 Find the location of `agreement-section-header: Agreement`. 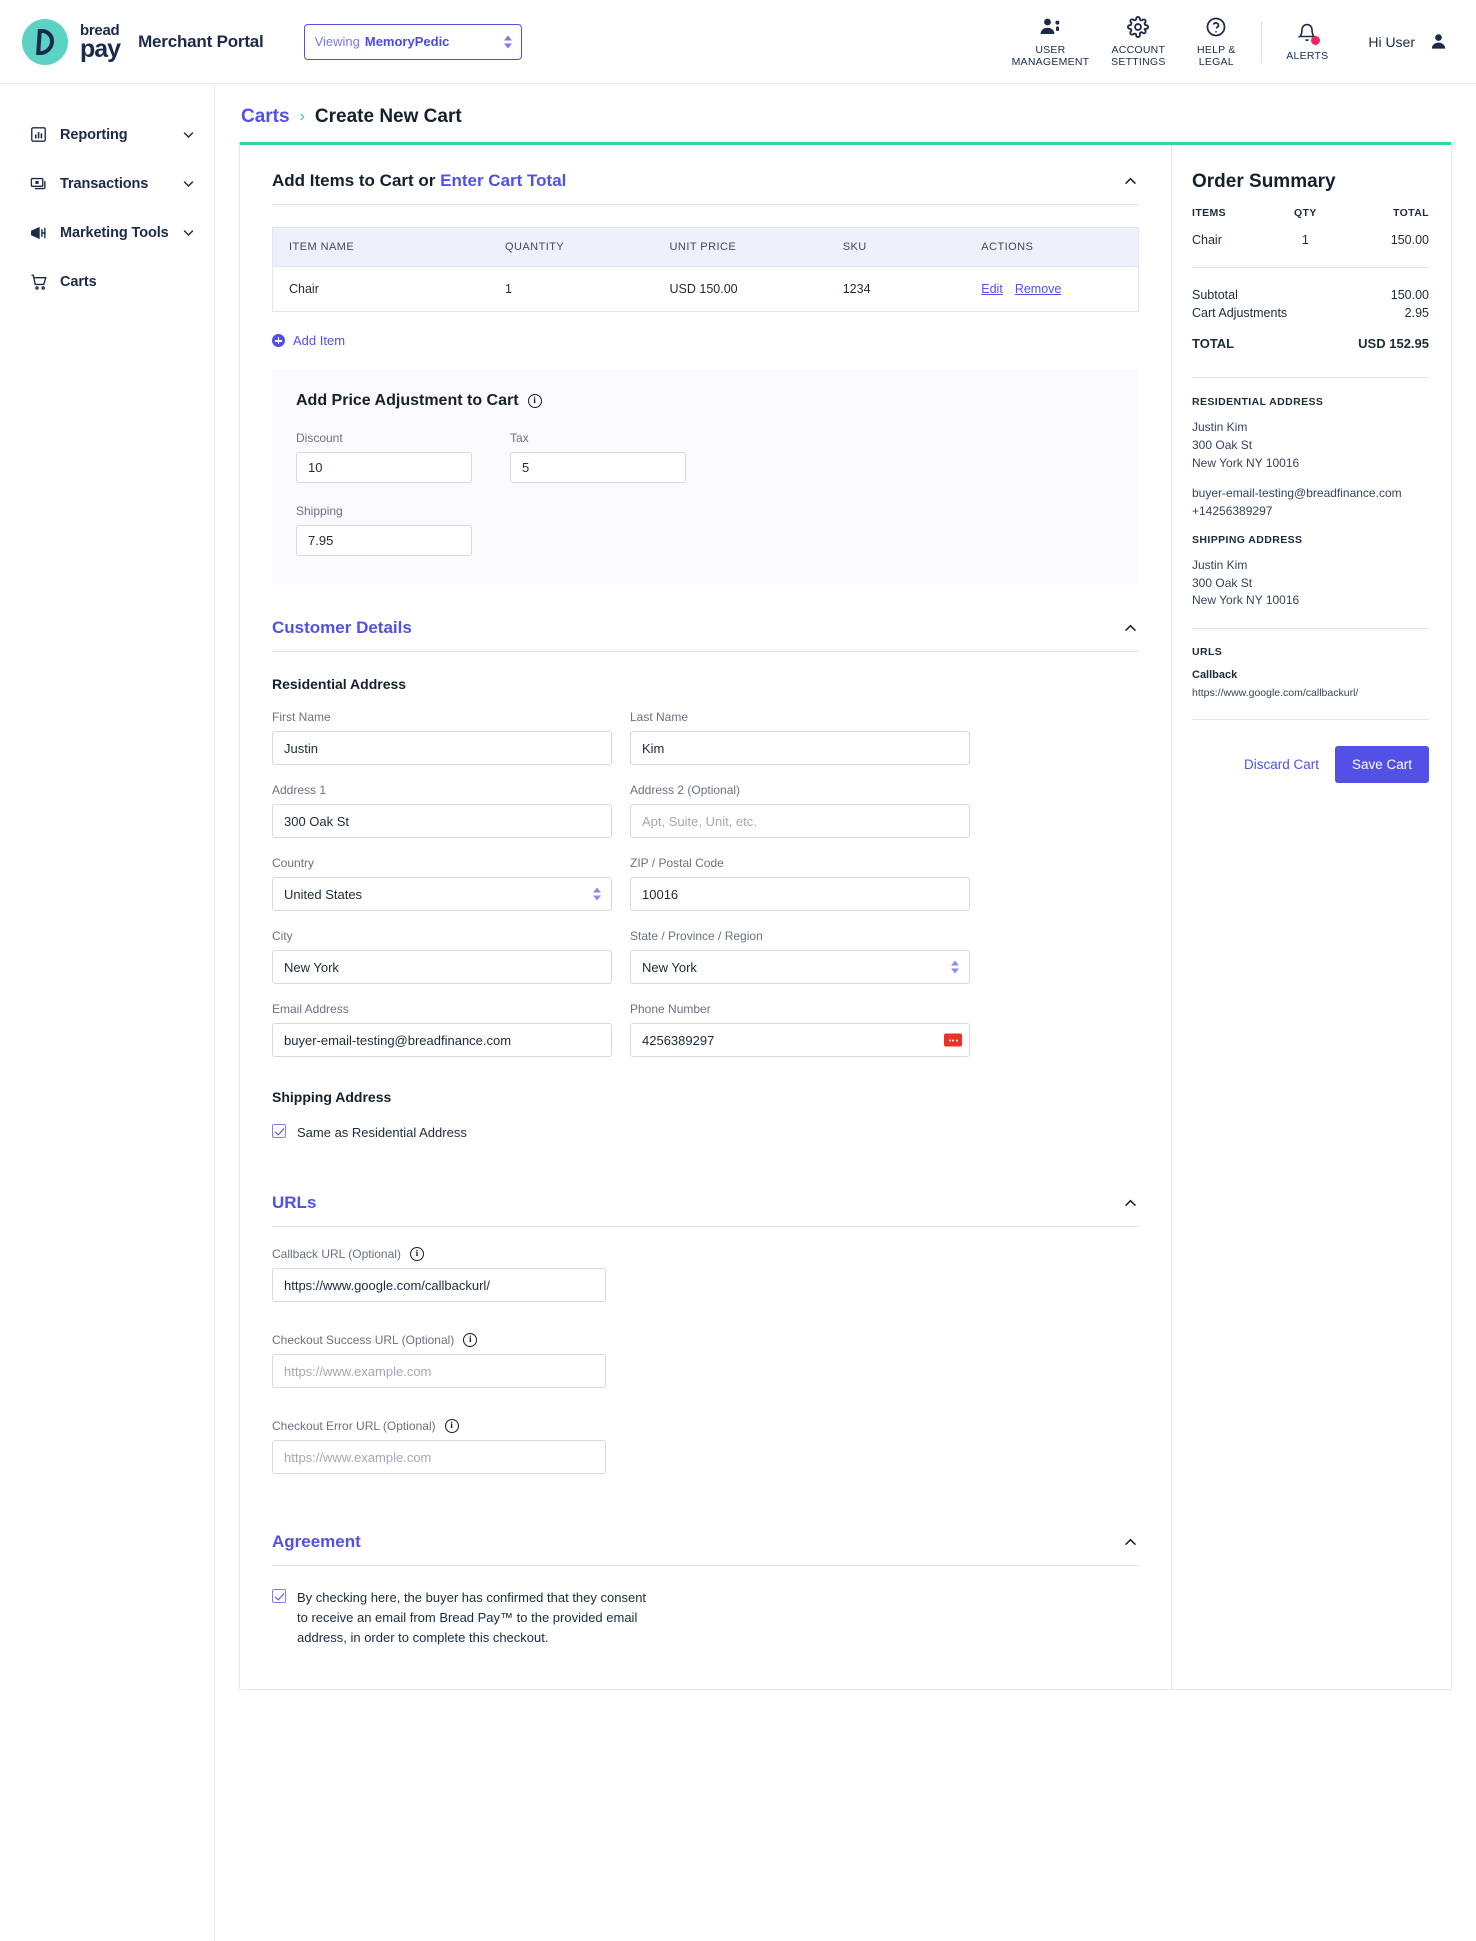

agreement-section-header: Agreement is located at coordinates (705, 1549).